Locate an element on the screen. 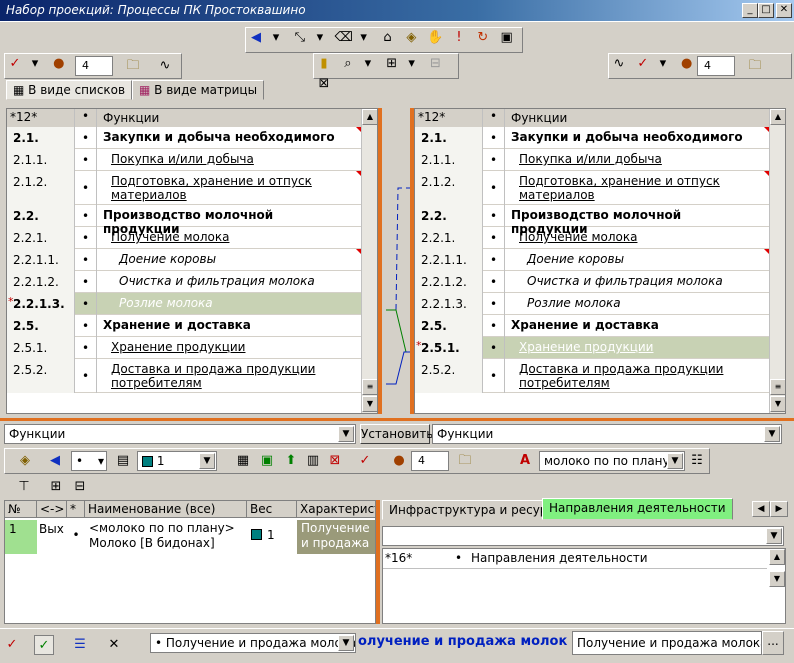 The width and height of the screenshot is (794, 663). hand-icon: ✋ is located at coordinates (435, 38).